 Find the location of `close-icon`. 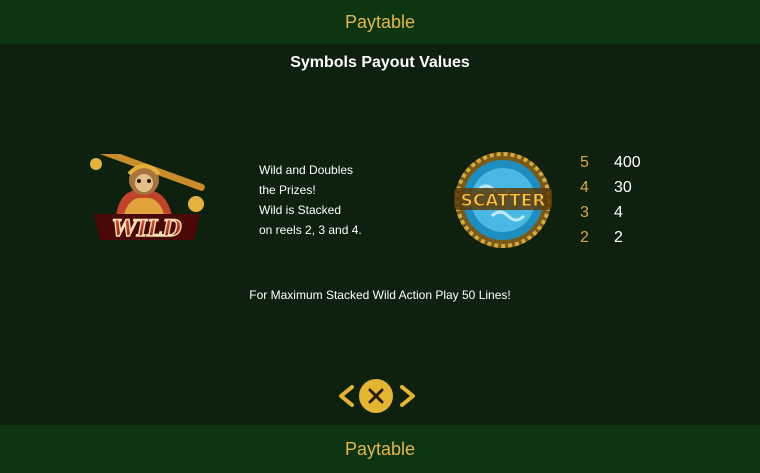

close-icon is located at coordinates (376, 396).